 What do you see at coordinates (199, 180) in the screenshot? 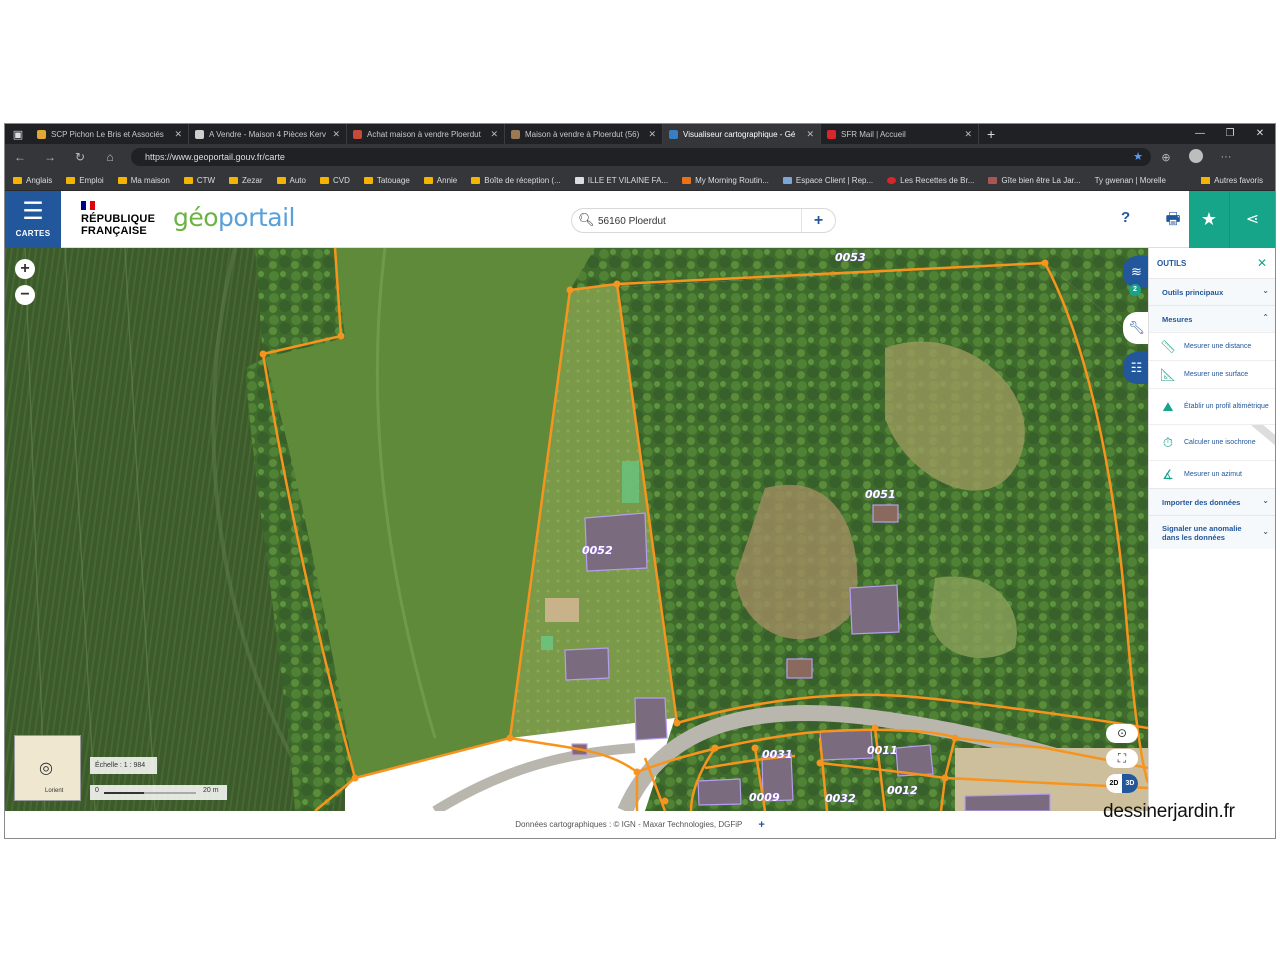
I see `bookmark-item: CTW` at bounding box center [199, 180].